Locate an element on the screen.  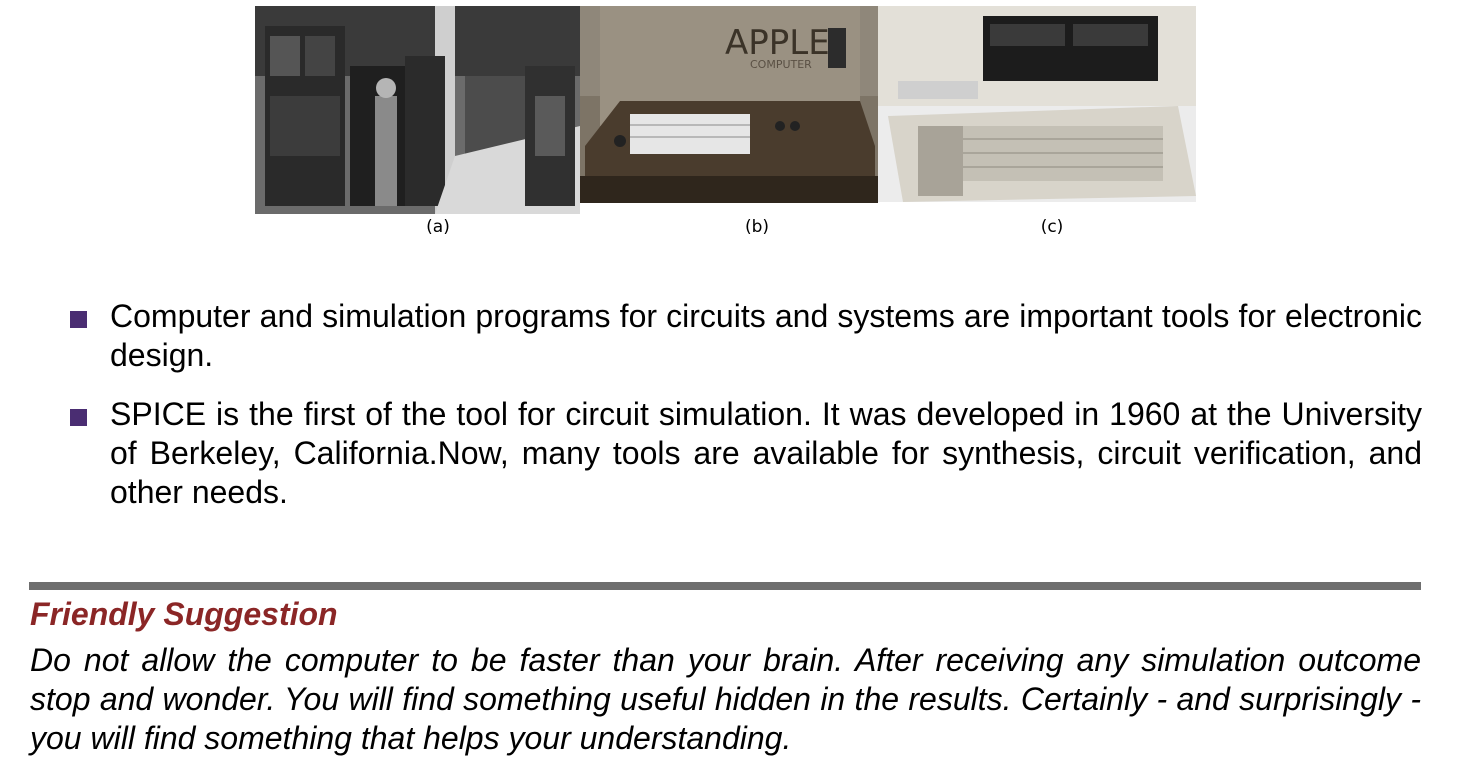
caption-b: (b) is located at coordinates (757, 227).